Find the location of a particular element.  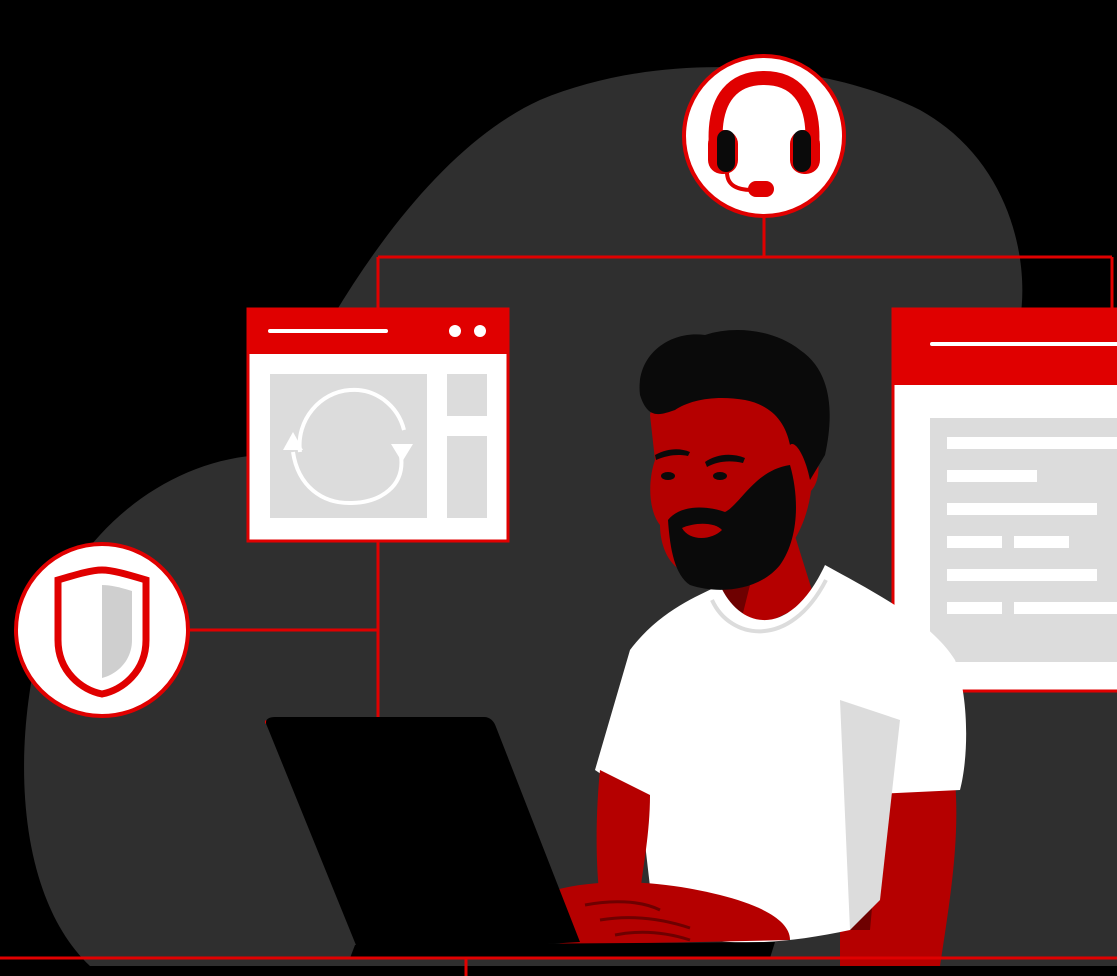

sync-window is located at coordinates (378, 425).